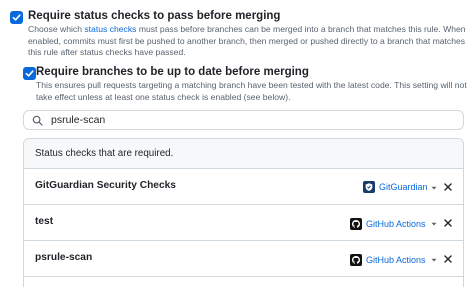  I want to click on status-check-name: test, so click(44, 221).